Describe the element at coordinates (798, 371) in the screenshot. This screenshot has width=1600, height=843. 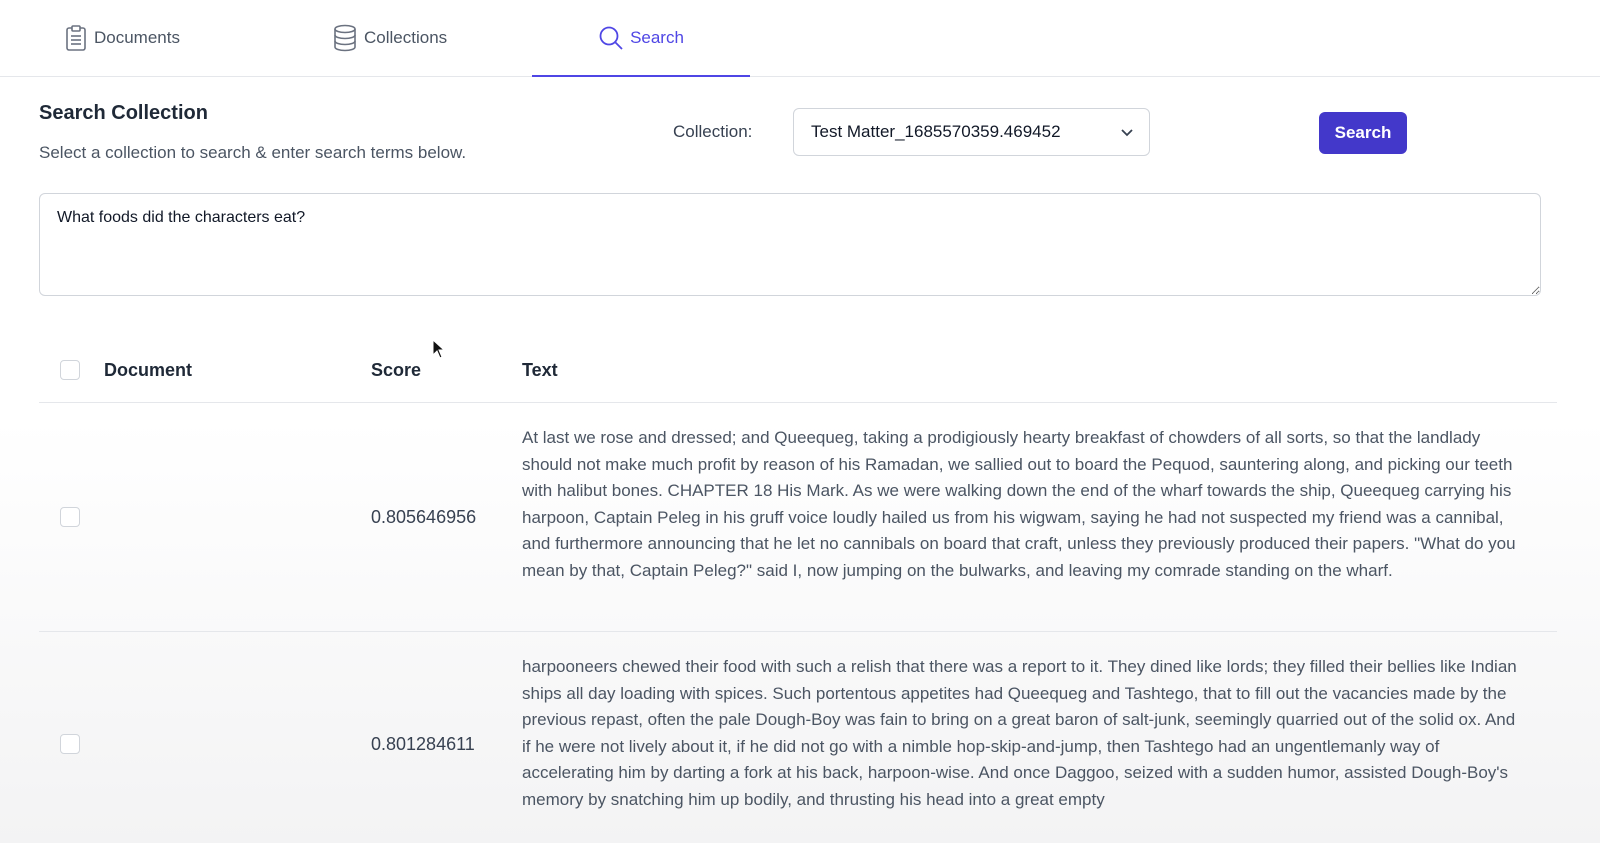
I see `table-header: Document Score Text` at that location.